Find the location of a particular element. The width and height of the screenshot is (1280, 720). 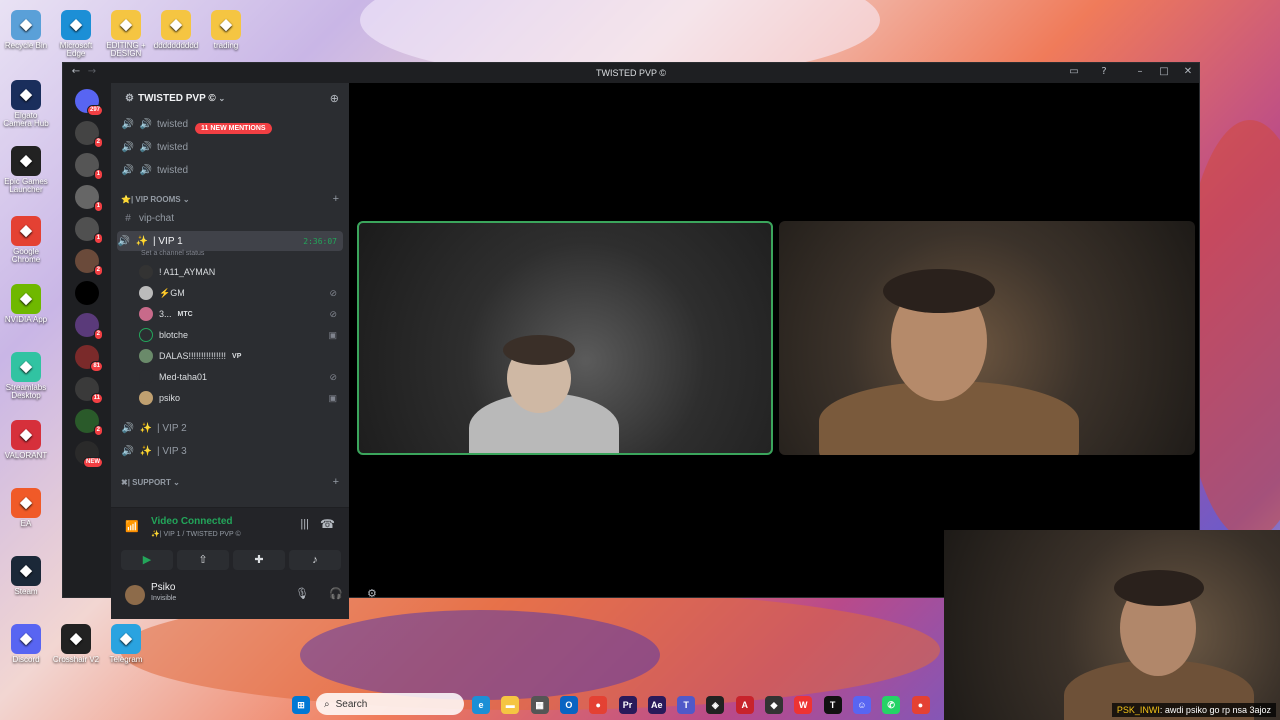

screen-share-button: ⇧ is located at coordinates (203, 560).